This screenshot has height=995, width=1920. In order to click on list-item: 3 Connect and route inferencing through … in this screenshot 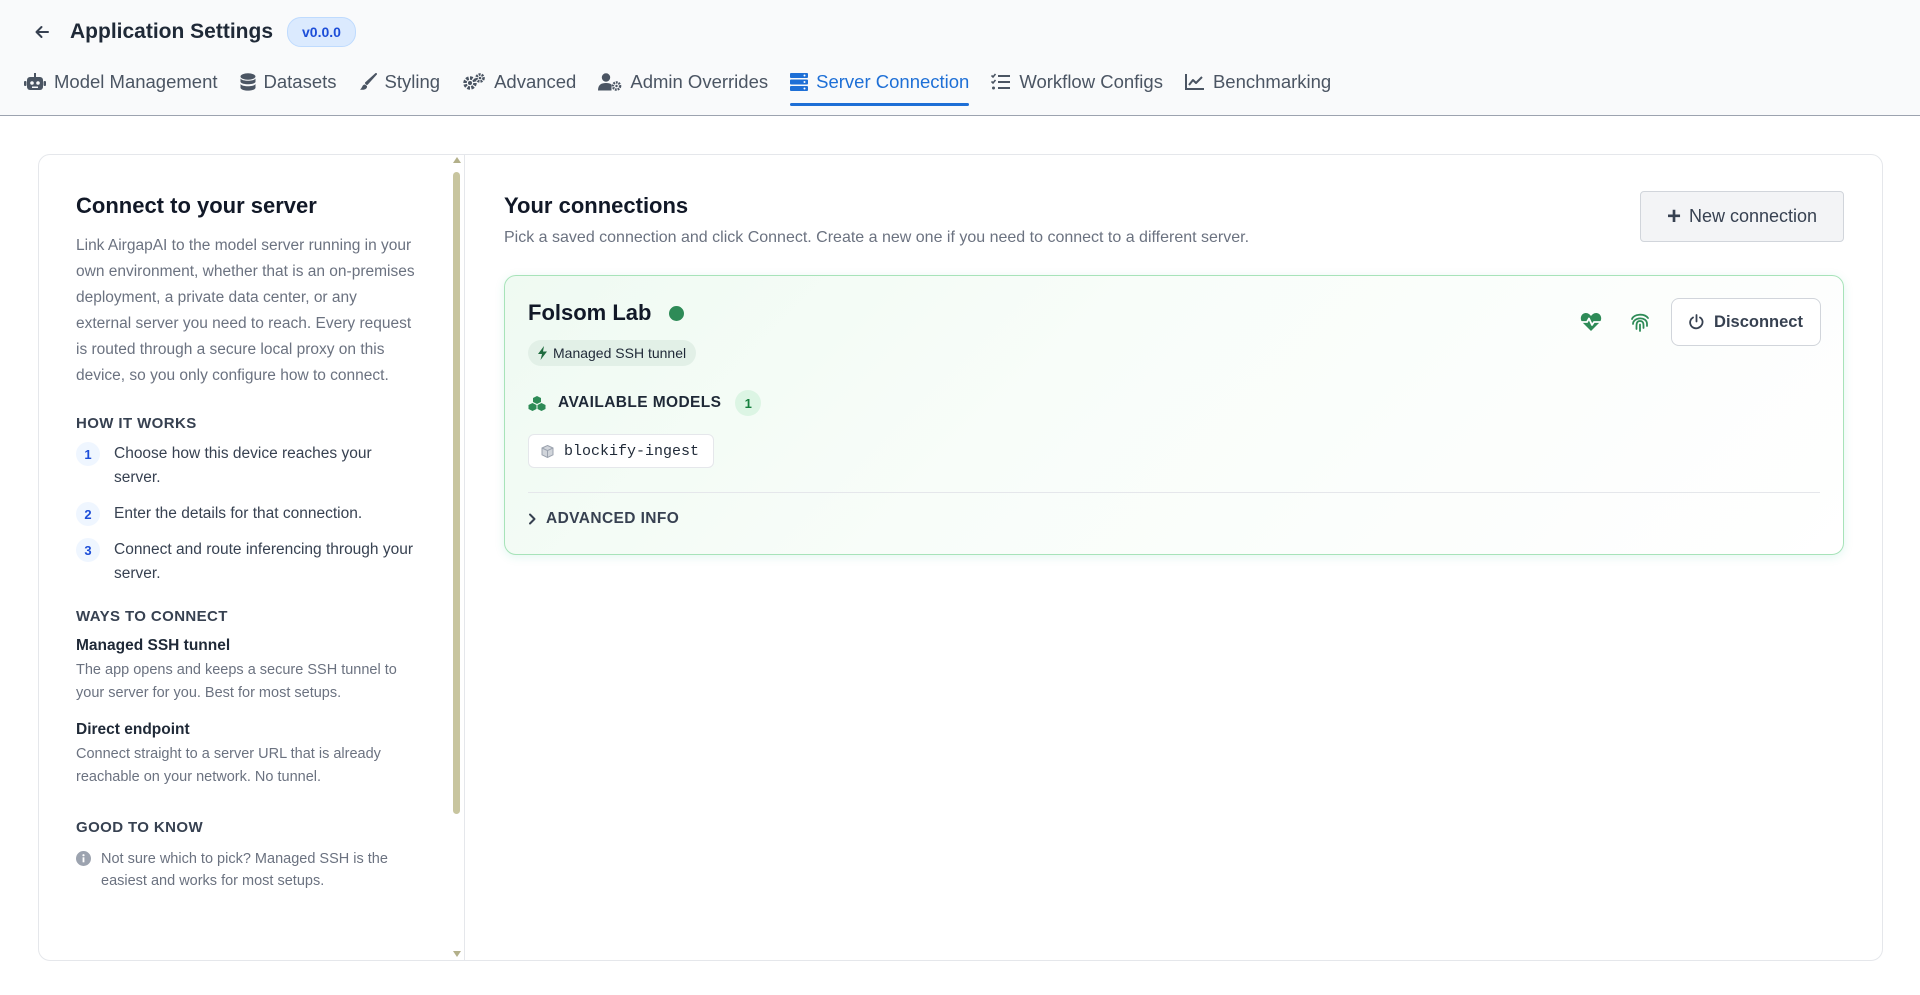, I will do `click(246, 562)`.